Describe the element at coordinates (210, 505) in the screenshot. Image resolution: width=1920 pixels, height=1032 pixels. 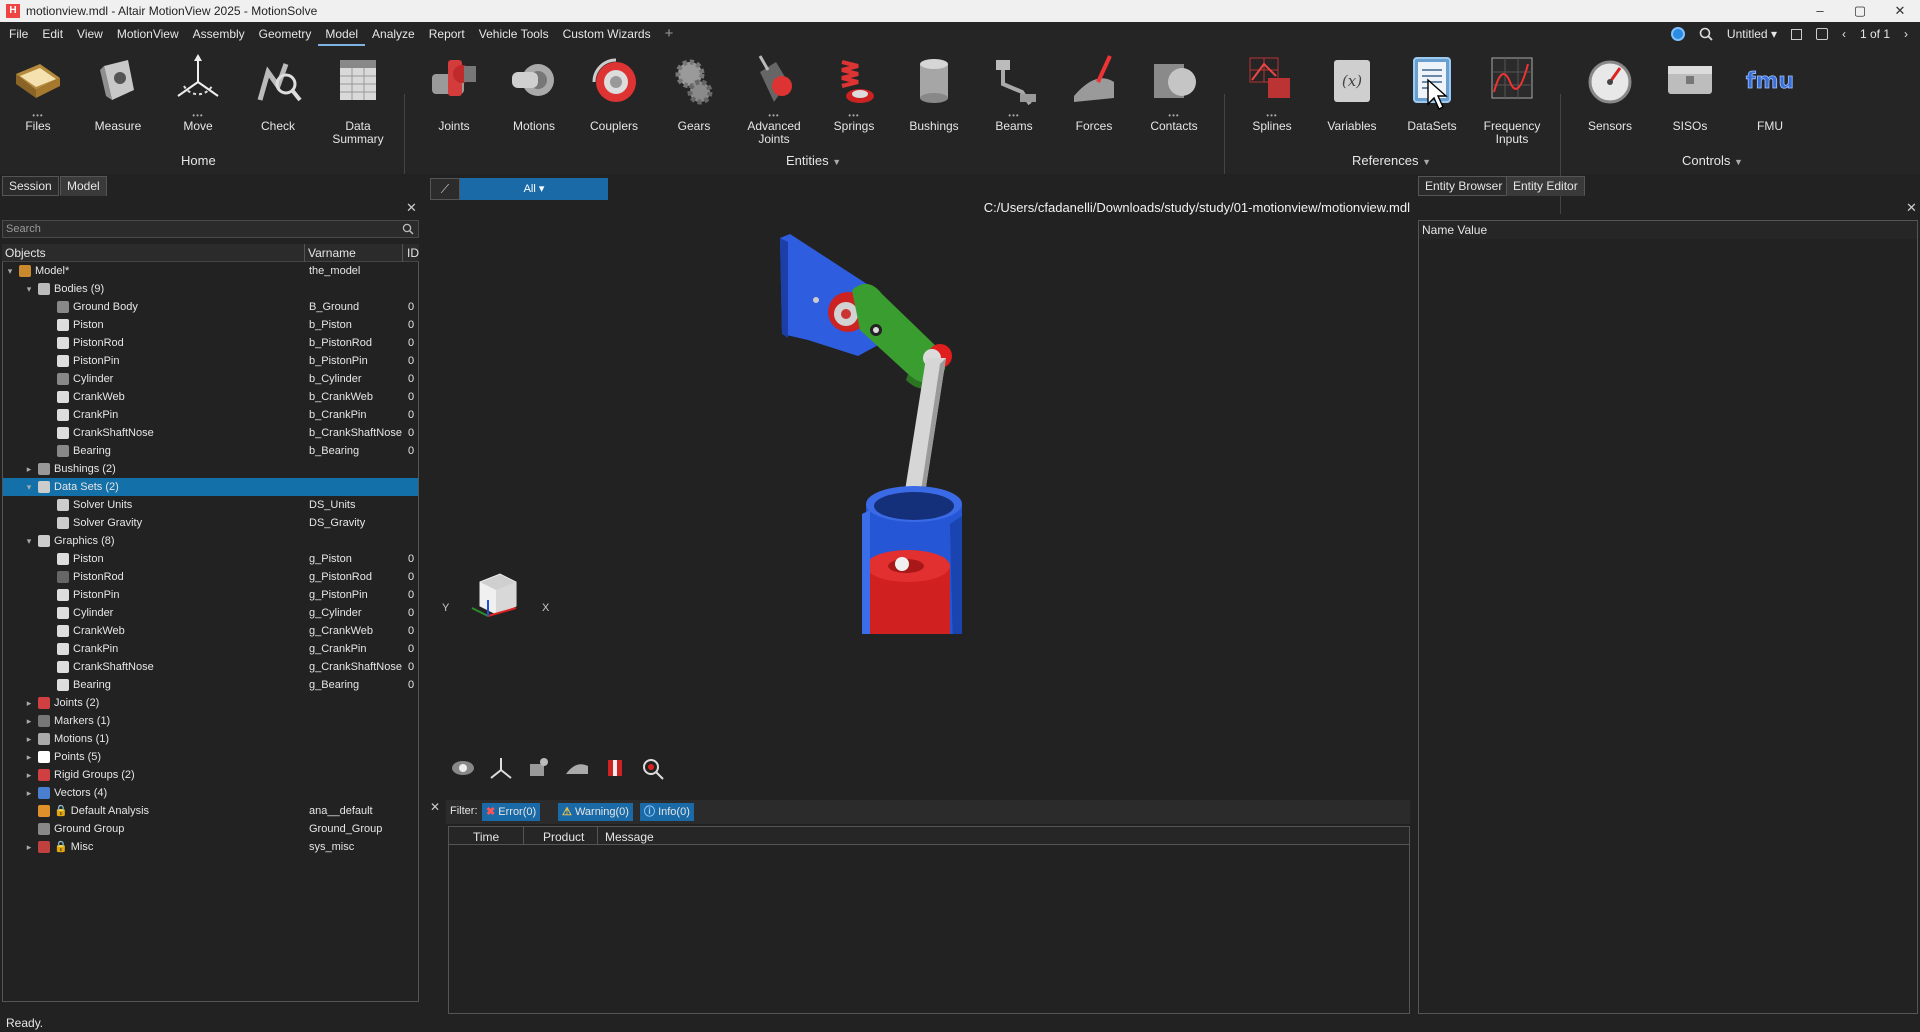
I see `tree-row: Solver Units DS_Units` at that location.